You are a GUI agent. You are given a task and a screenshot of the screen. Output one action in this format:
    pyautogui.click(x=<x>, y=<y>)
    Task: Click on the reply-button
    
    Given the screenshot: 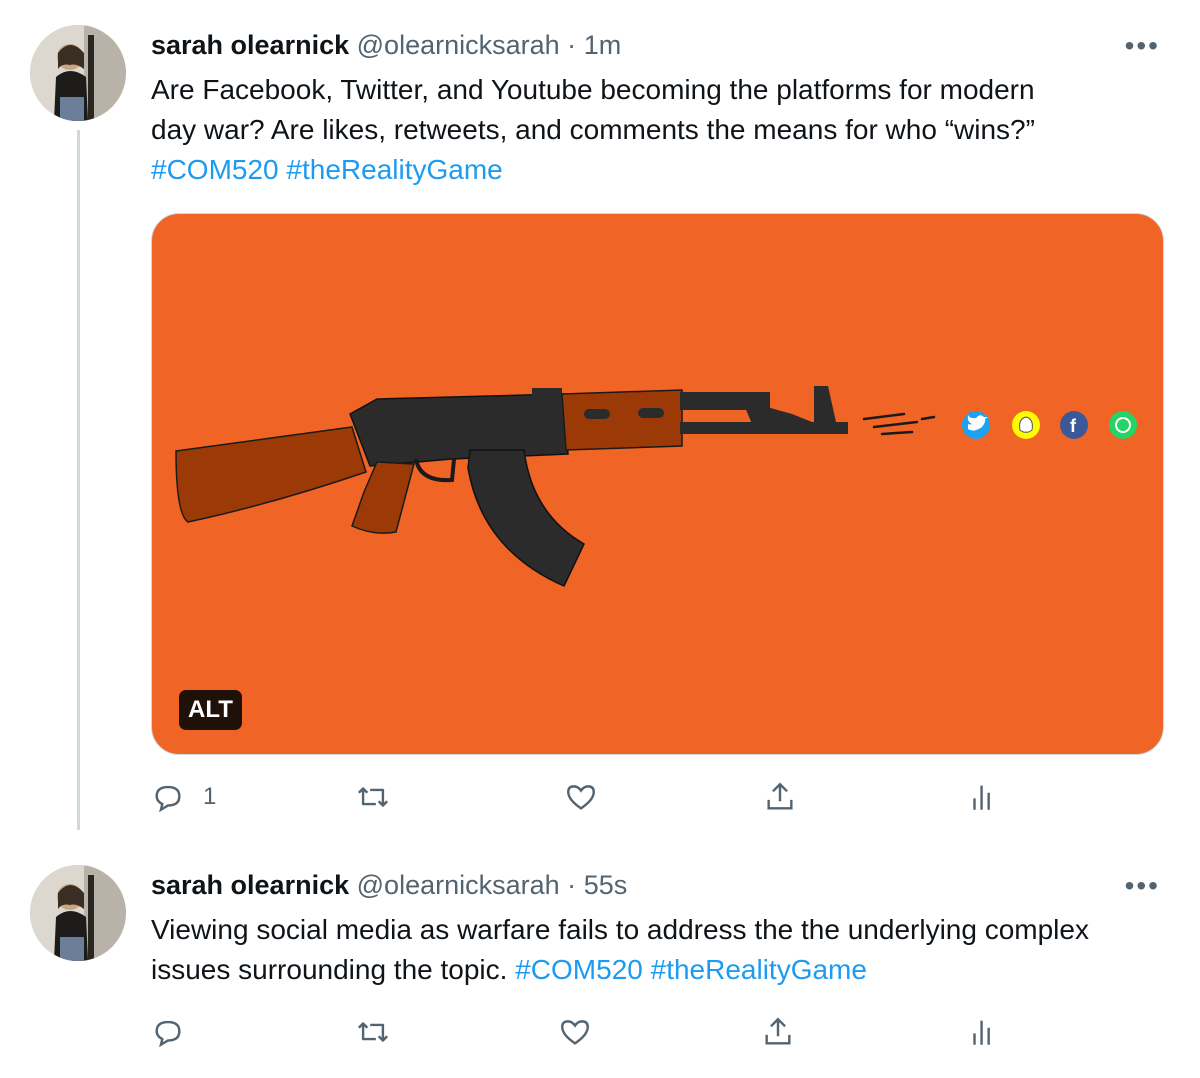 What is the action you would take?
    pyautogui.click(x=177, y=1032)
    